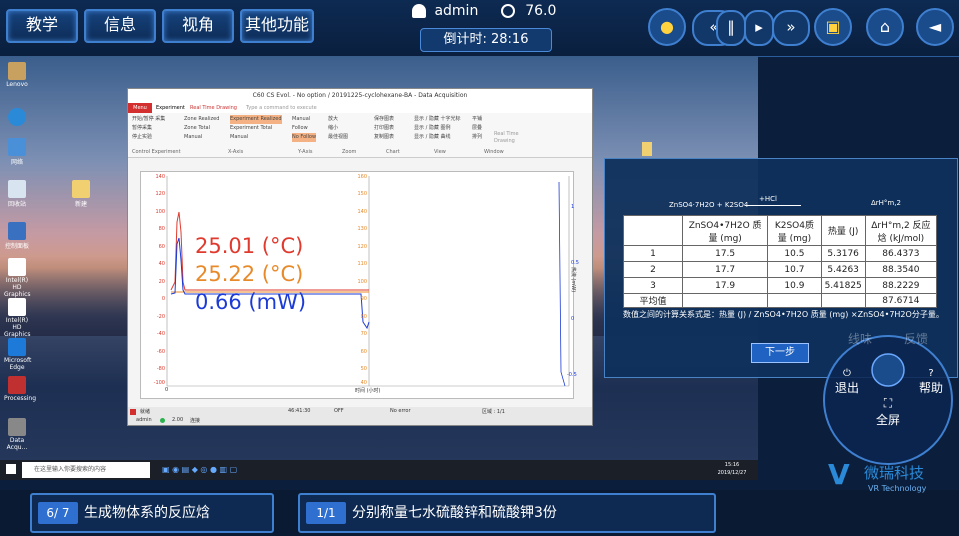 The width and height of the screenshot is (959, 536). What do you see at coordinates (199, 469) in the screenshot?
I see `taskbar-apps: ▣ ◉ ▤ ◆ ◎ ● ▥ ▢` at bounding box center [199, 469].